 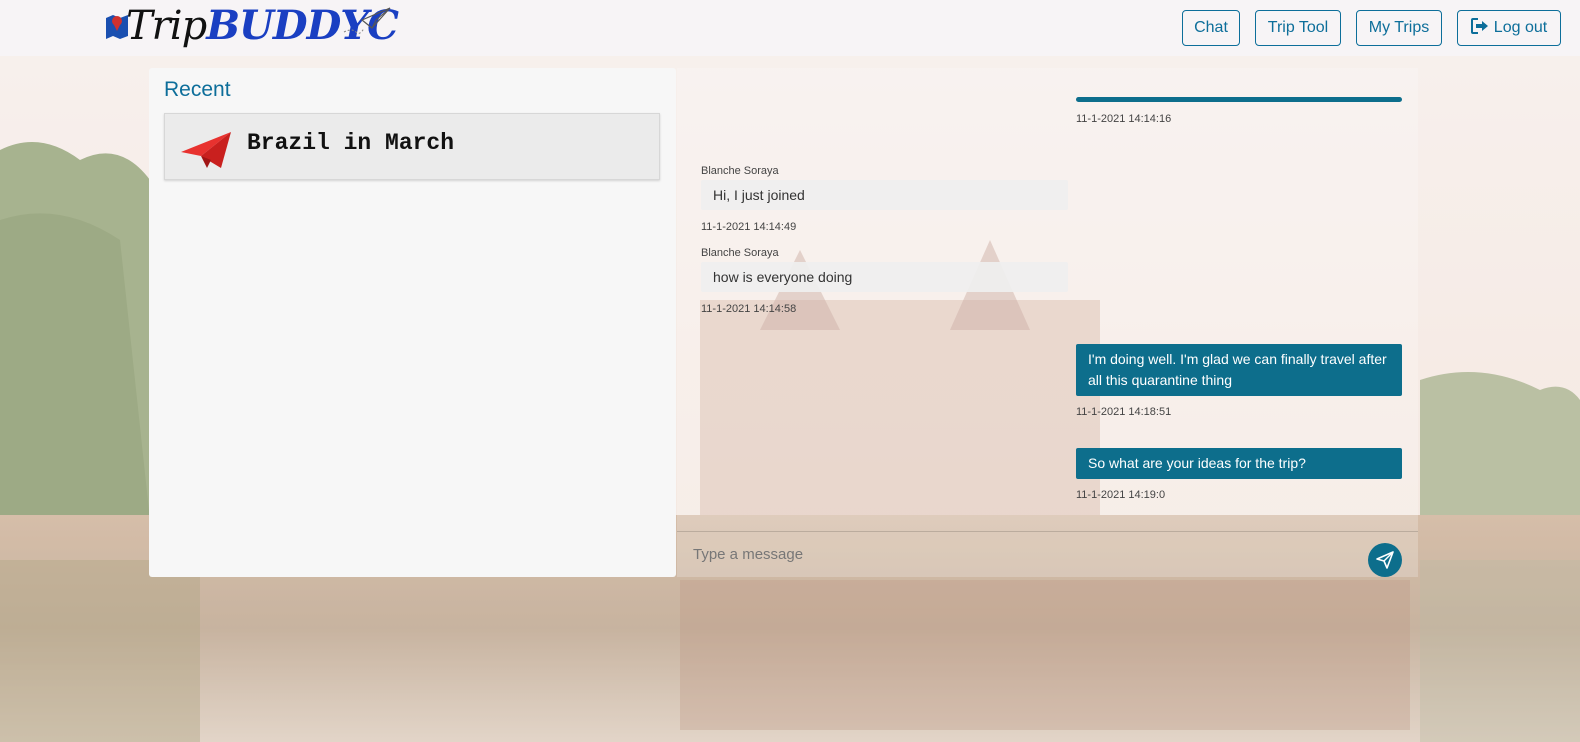 What do you see at coordinates (884, 195) in the screenshot?
I see `message-bubble-in: Hi, I just joined` at bounding box center [884, 195].